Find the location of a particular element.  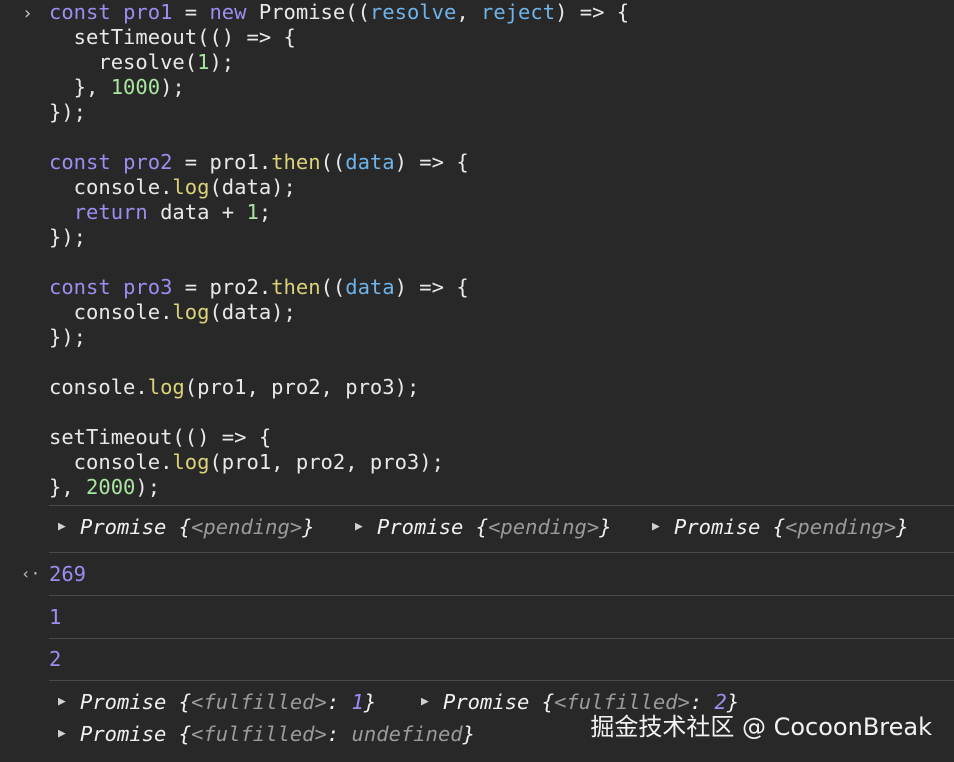

code-line: return data + 1; is located at coordinates (339, 212).